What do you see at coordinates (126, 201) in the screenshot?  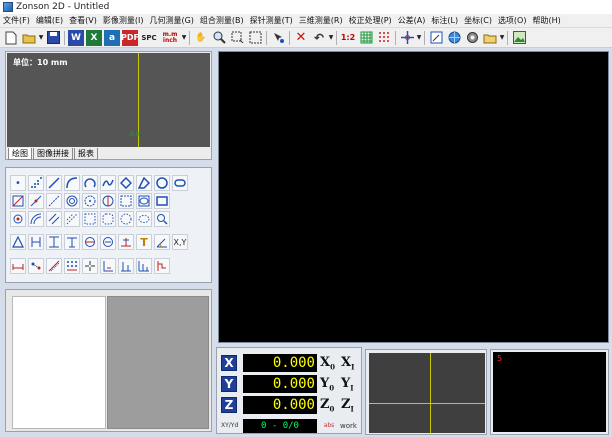 I see `square-tool-icon` at bounding box center [126, 201].